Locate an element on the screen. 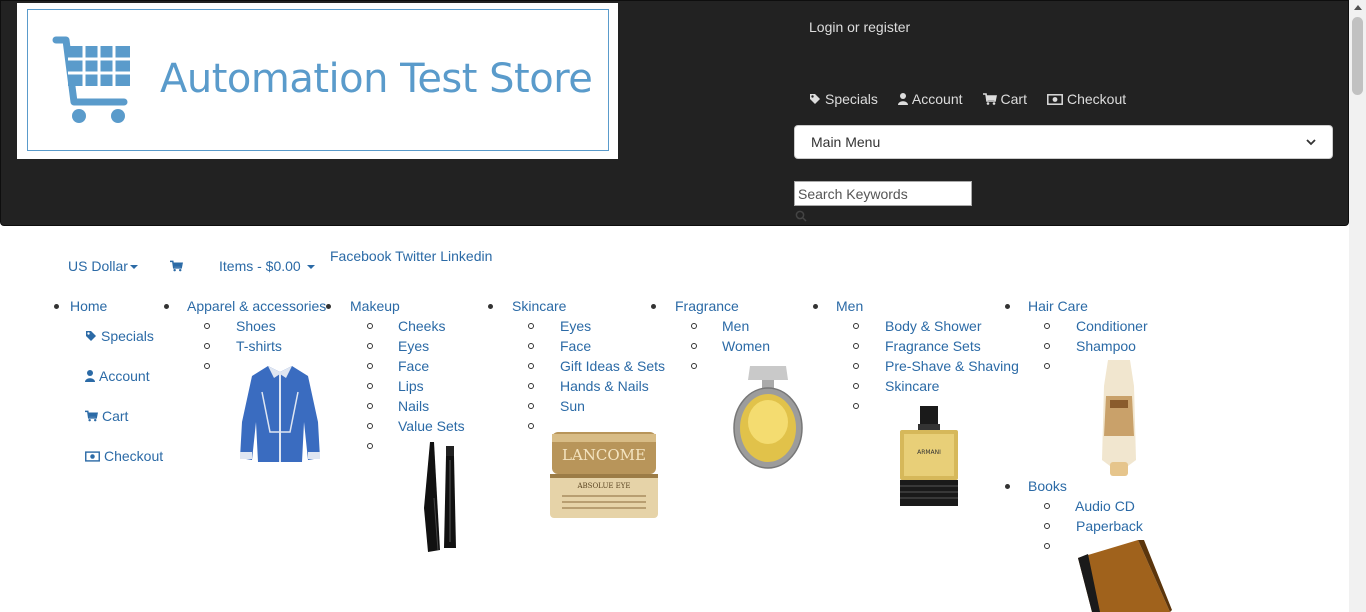 The image size is (1366, 612). scrollbar-thumb is located at coordinates (1357, 56).